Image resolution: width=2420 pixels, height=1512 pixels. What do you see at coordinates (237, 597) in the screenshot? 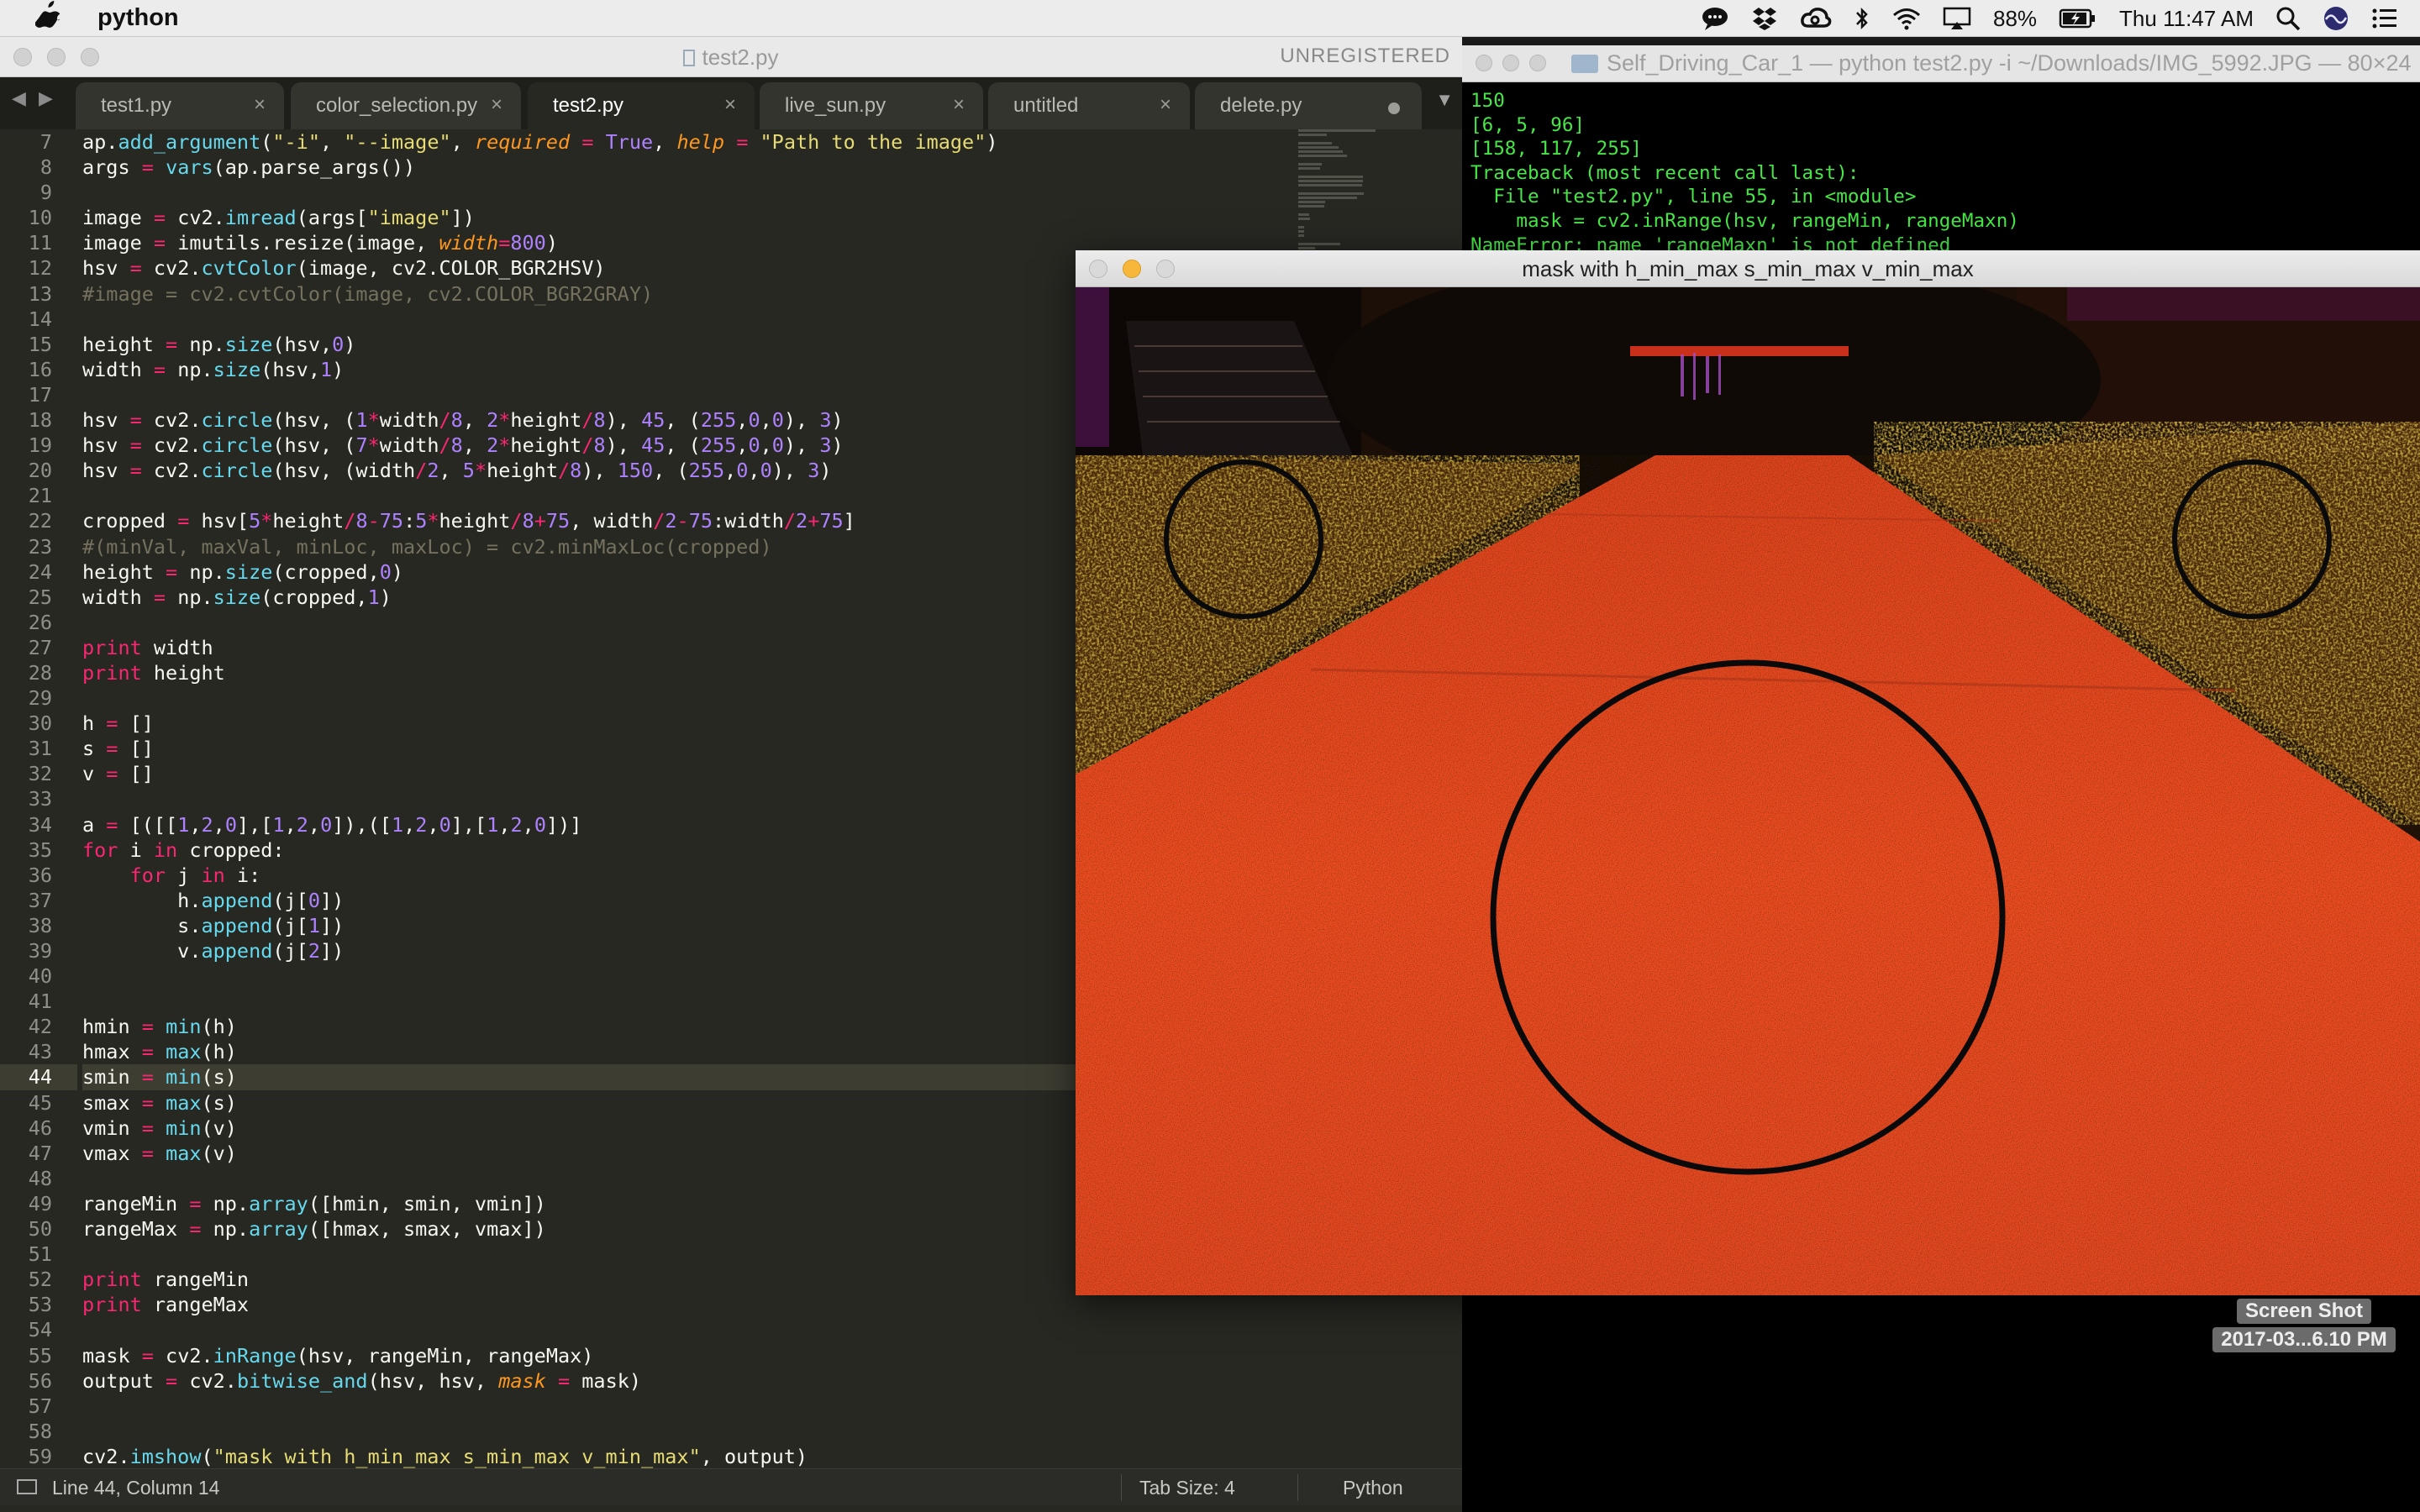
I see `code-token: size` at bounding box center [237, 597].